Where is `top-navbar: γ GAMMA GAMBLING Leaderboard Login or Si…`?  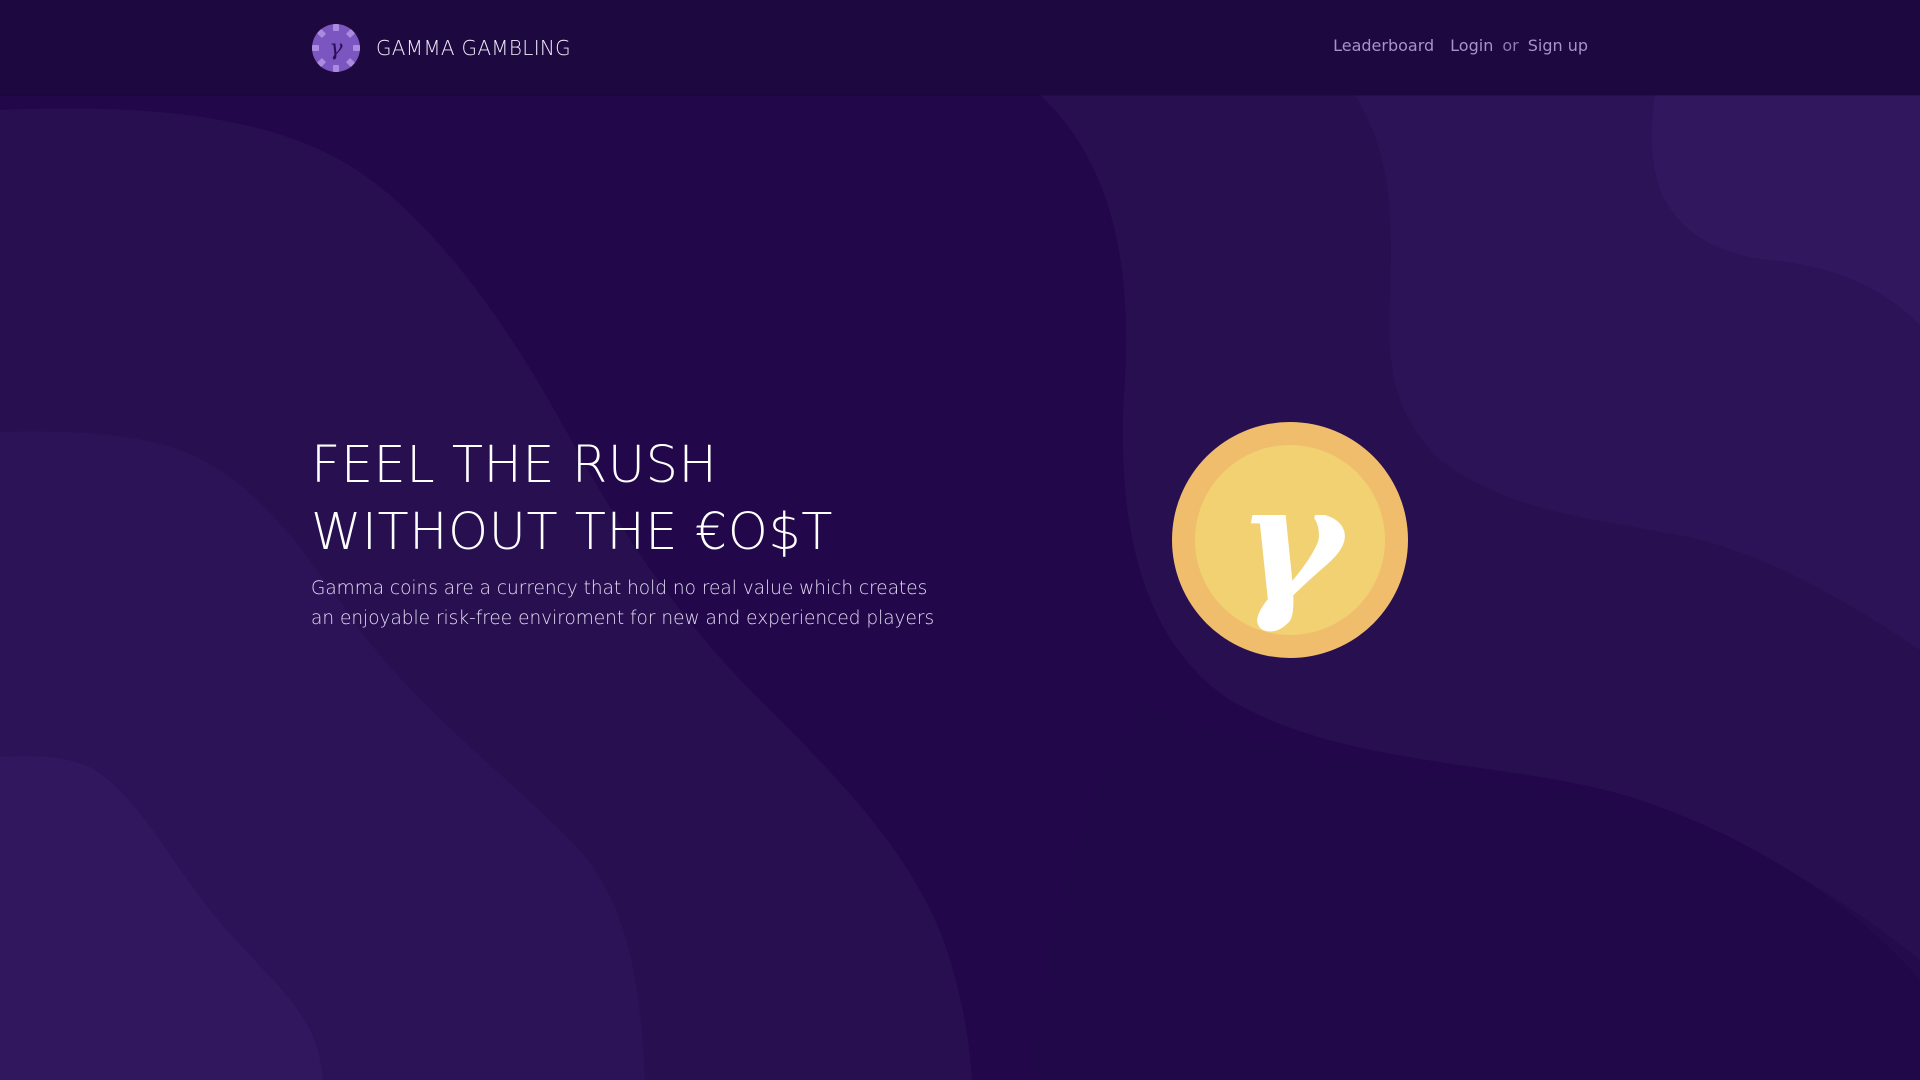
top-navbar: γ GAMMA GAMBLING Leaderboard Login or Si… is located at coordinates (960, 47).